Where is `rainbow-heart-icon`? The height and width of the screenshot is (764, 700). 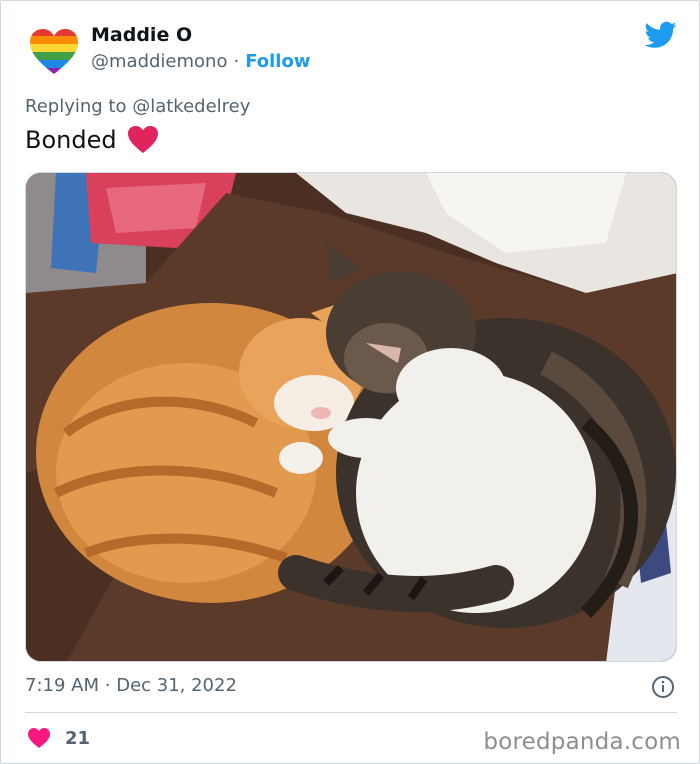
rainbow-heart-icon is located at coordinates (54, 51).